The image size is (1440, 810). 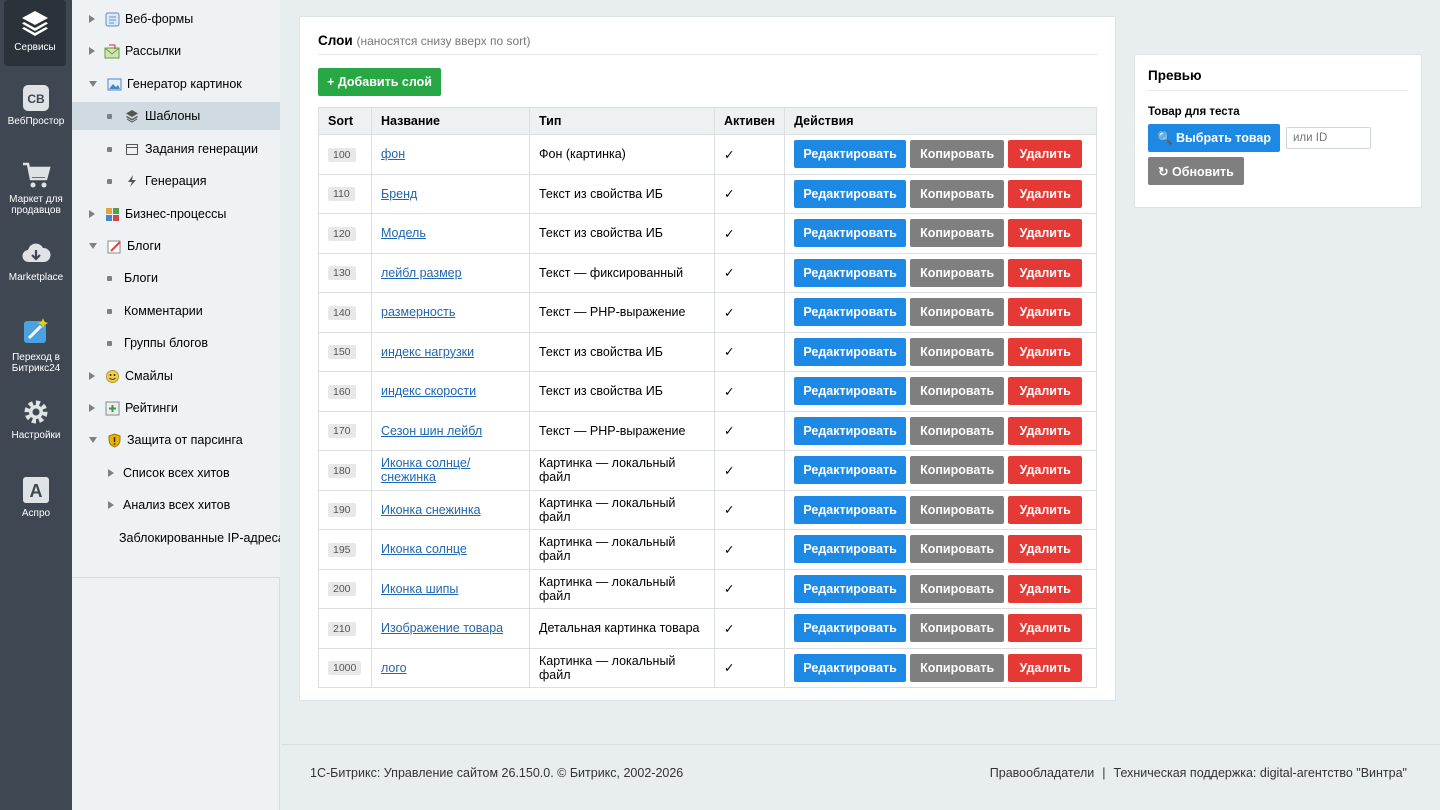 I want to click on menu-item-blocked-ips: Заблокированные IP-адреса, so click(x=176, y=538).